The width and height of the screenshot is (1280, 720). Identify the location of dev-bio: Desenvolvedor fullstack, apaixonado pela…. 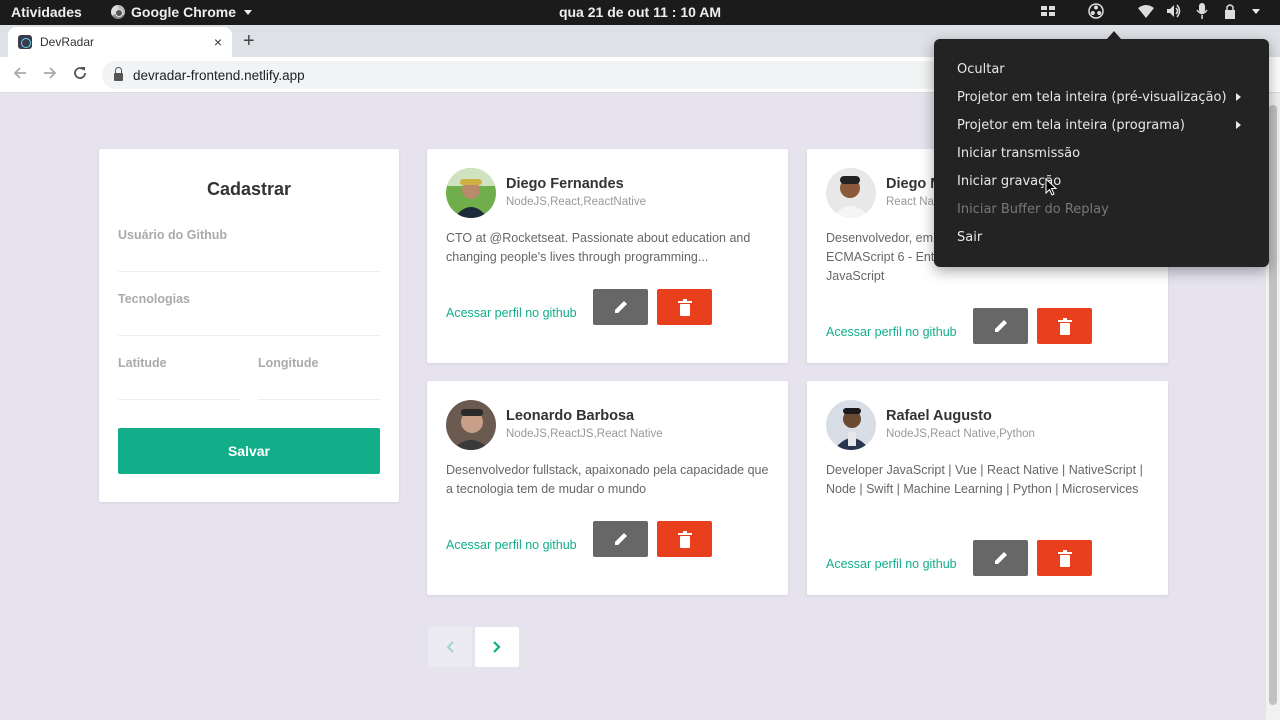
(607, 479).